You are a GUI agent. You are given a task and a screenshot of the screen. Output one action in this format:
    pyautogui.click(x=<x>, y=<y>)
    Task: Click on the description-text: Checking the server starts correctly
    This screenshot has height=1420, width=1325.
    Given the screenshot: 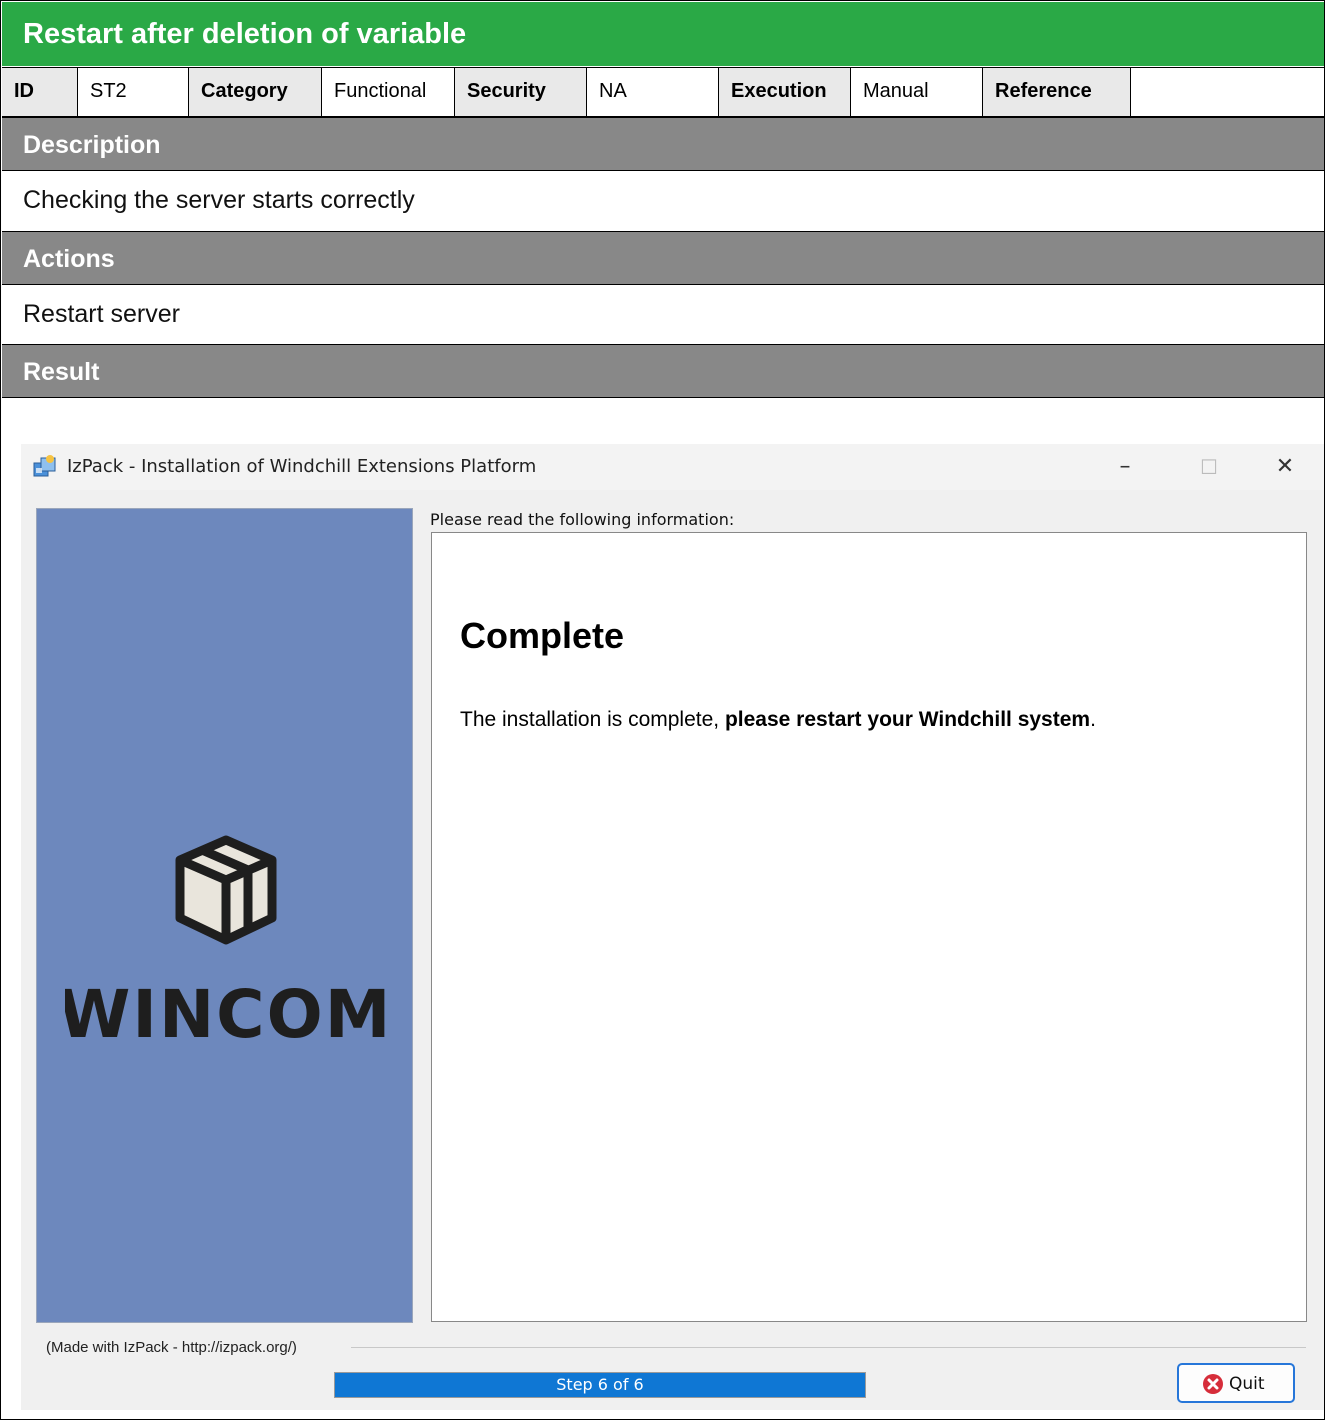 What is the action you would take?
    pyautogui.click(x=219, y=200)
    